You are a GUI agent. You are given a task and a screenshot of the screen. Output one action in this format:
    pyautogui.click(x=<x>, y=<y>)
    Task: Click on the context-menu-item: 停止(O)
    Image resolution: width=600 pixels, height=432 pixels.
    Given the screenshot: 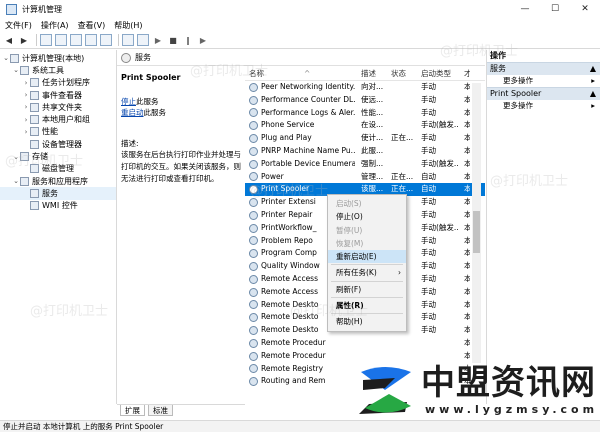 What is the action you would take?
    pyautogui.click(x=367, y=216)
    